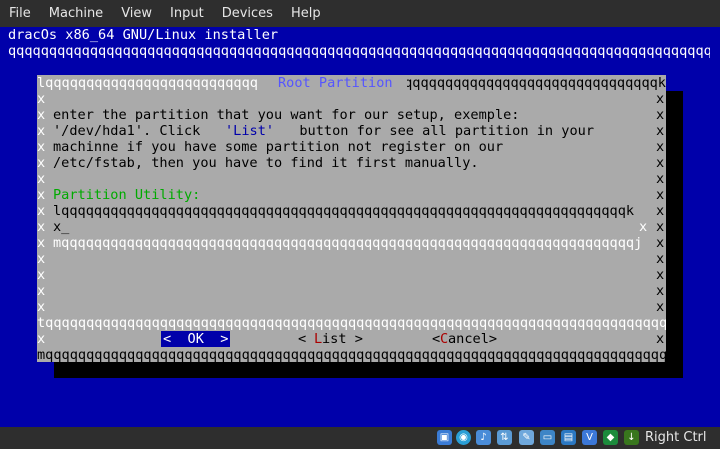 This screenshot has width=720, height=449. I want to click on host-key-label: Right Ctrl, so click(676, 437).